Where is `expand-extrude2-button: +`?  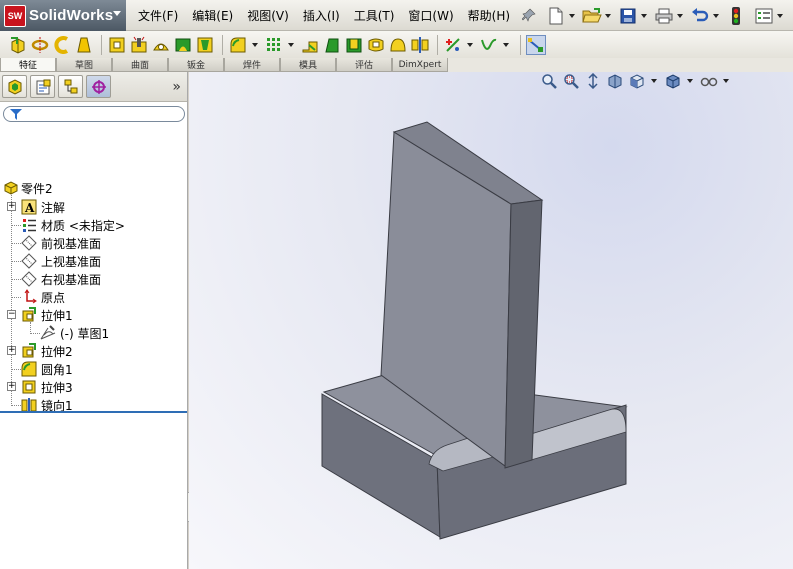
expand-extrude2-button: + is located at coordinates (11, 350).